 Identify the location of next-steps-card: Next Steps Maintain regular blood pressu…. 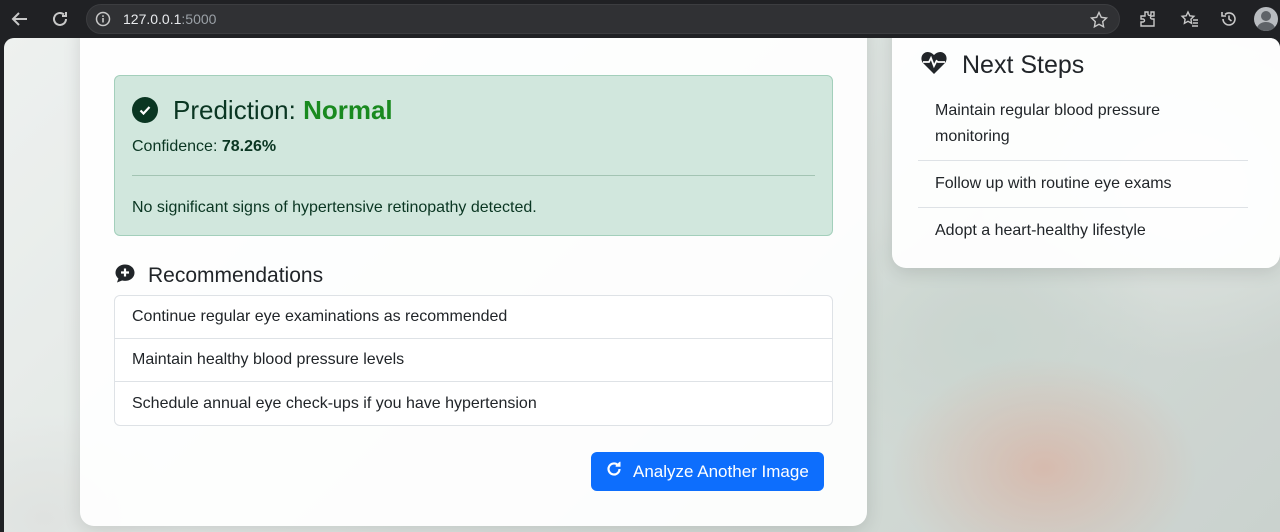
(1086, 153).